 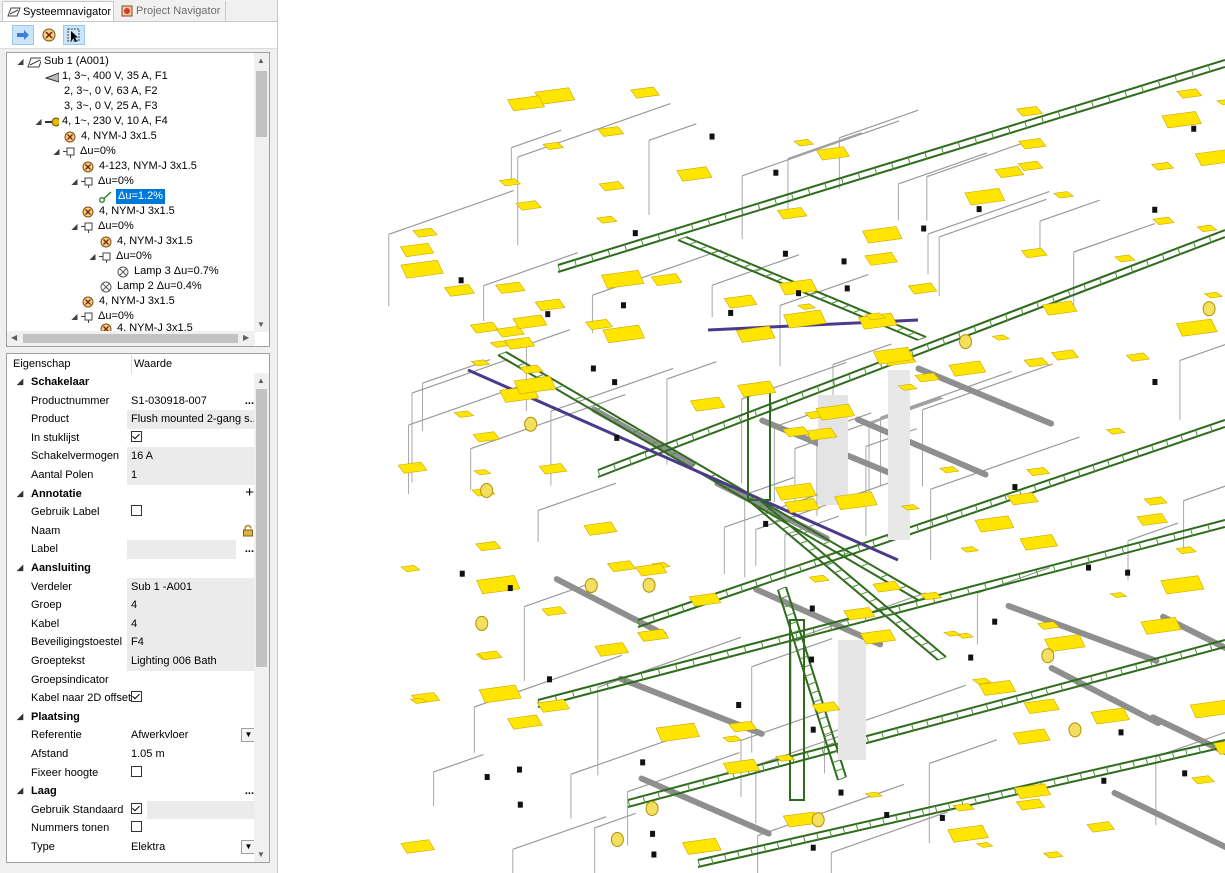 I want to click on tree-node: 4-123, NYM-J 3x1.5, so click(x=139, y=166).